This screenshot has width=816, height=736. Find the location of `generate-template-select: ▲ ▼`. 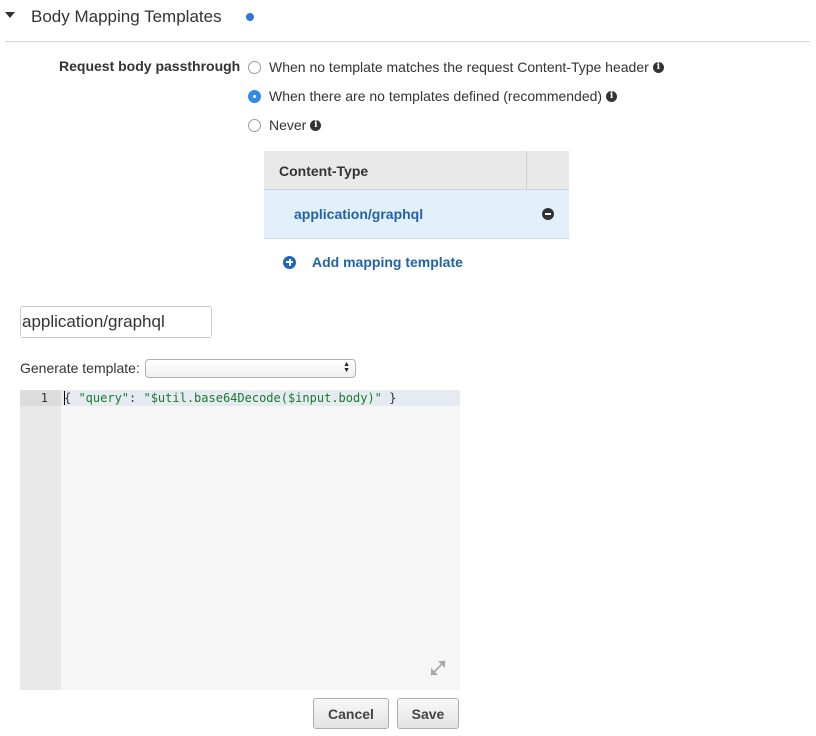

generate-template-select: ▲ ▼ is located at coordinates (250, 368).